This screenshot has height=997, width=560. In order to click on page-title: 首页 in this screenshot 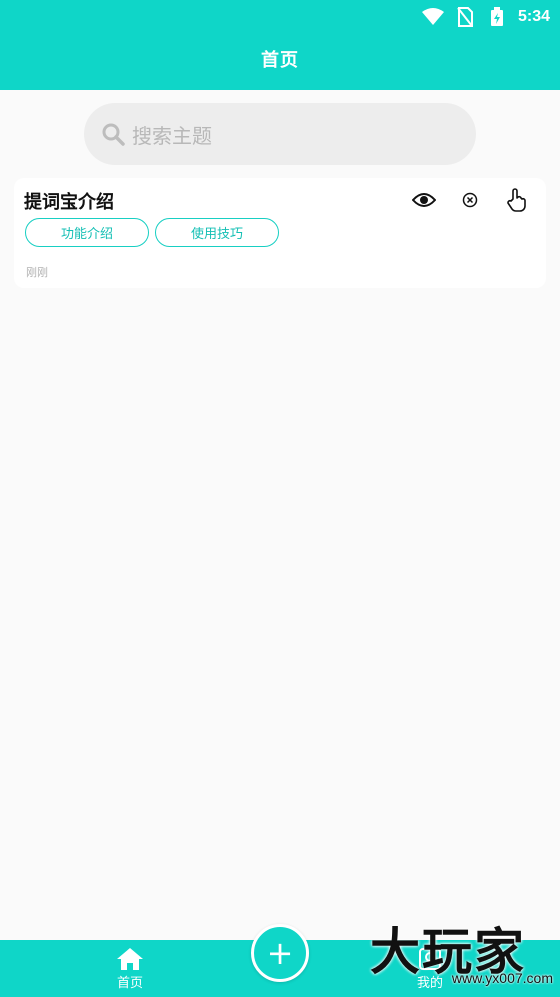, I will do `click(280, 60)`.